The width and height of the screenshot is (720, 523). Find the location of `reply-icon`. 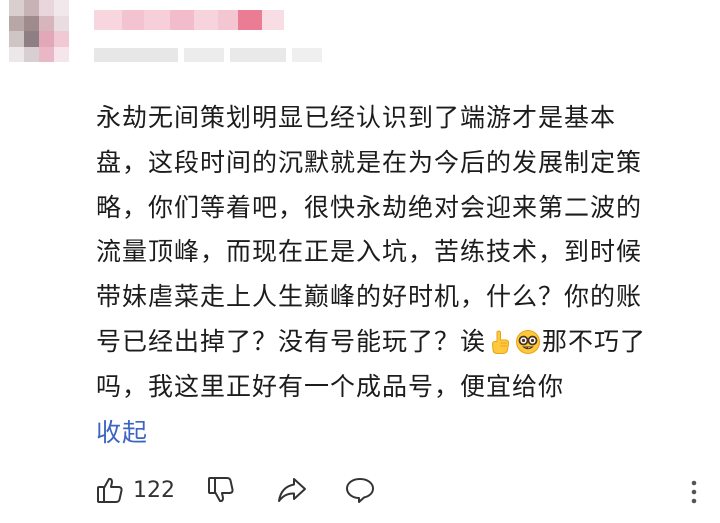

reply-icon is located at coordinates (360, 490).